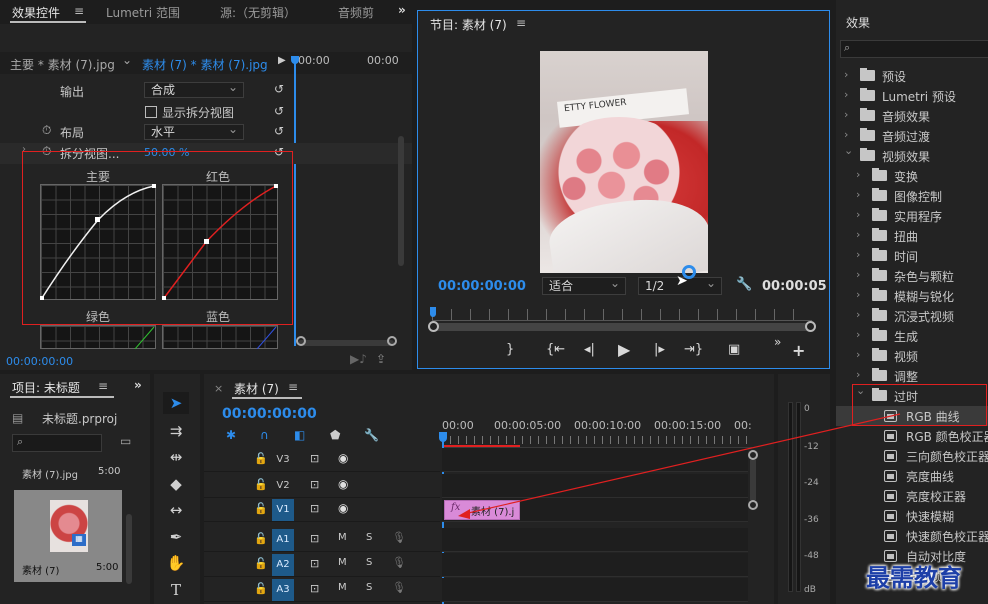 This screenshot has height=604, width=988. I want to click on red-curve-grid, so click(220, 242).